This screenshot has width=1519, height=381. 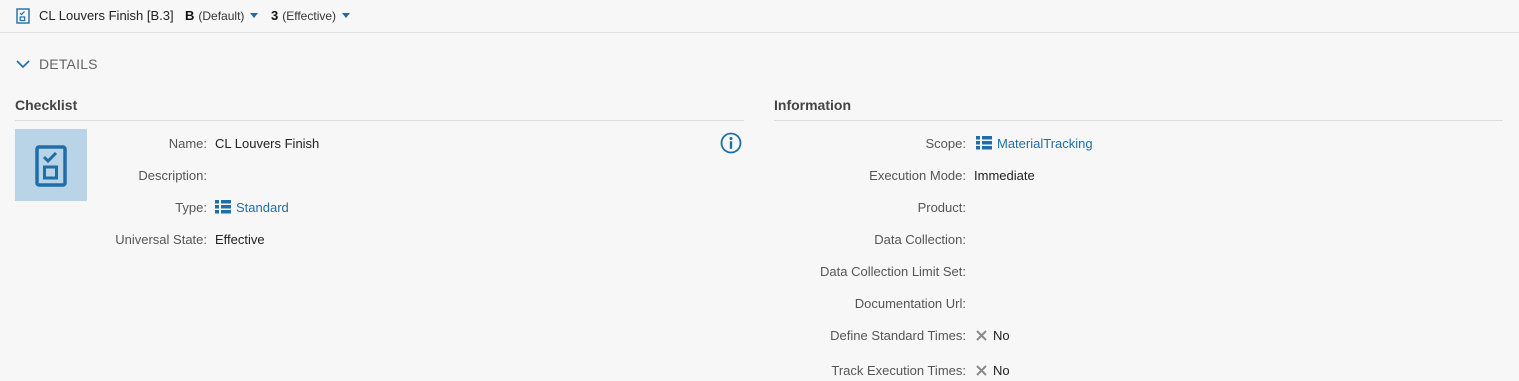 What do you see at coordinates (893, 271) in the screenshot?
I see `data-collection-limit-set-label: Data Collection Limit Set:` at bounding box center [893, 271].